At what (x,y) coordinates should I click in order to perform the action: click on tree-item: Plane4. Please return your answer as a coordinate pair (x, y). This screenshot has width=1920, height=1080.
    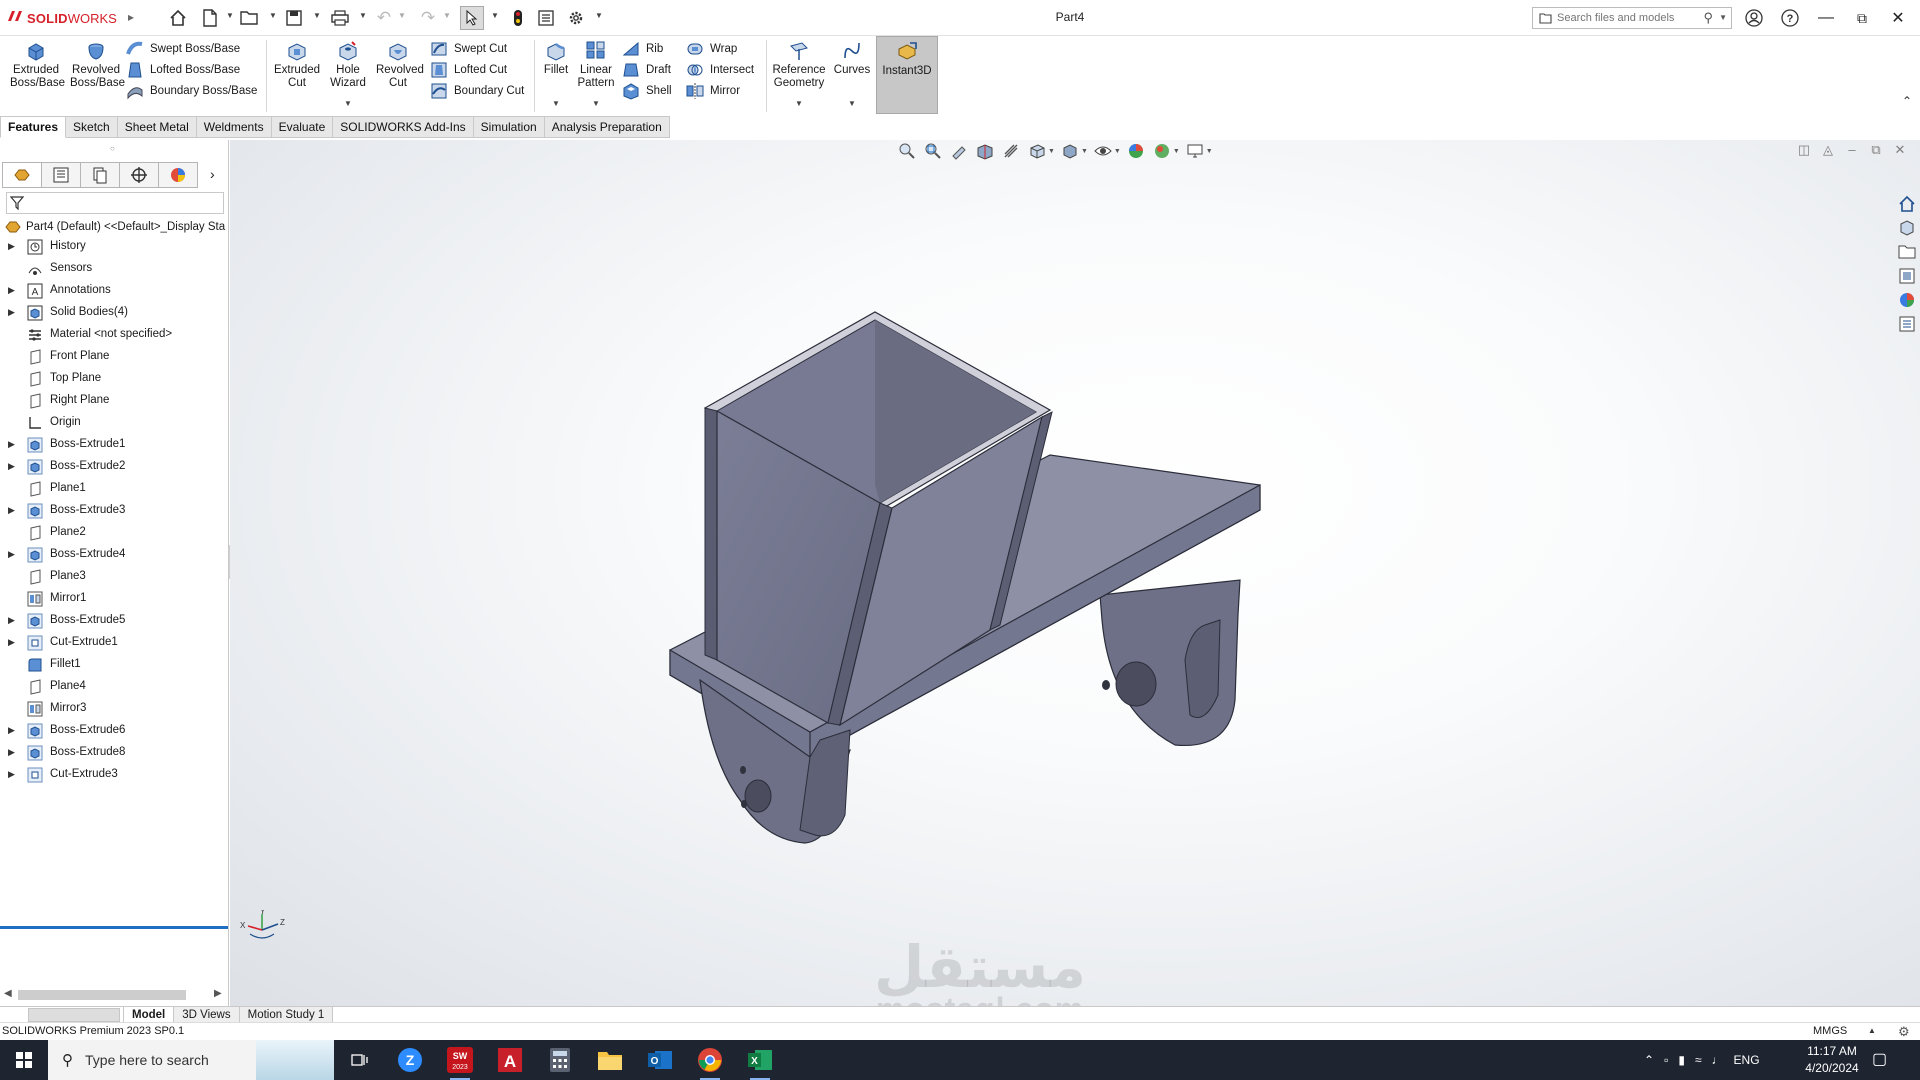
    Looking at the image, I should click on (114, 687).